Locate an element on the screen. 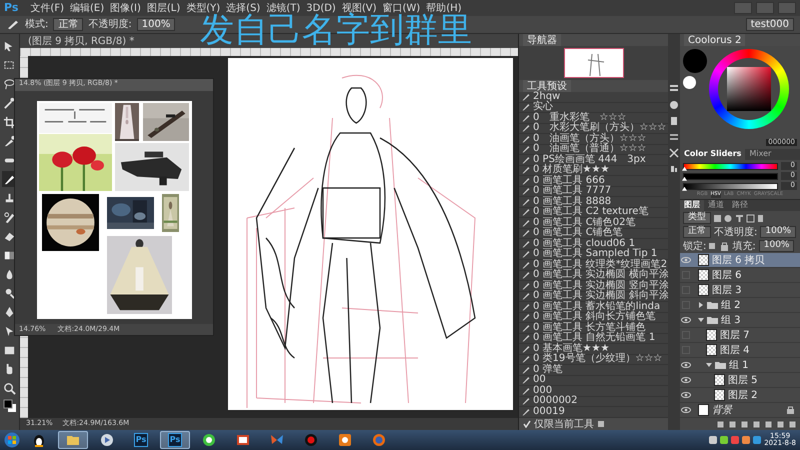 This screenshot has height=450, width=800. checkmark-icon is located at coordinates (527, 424).